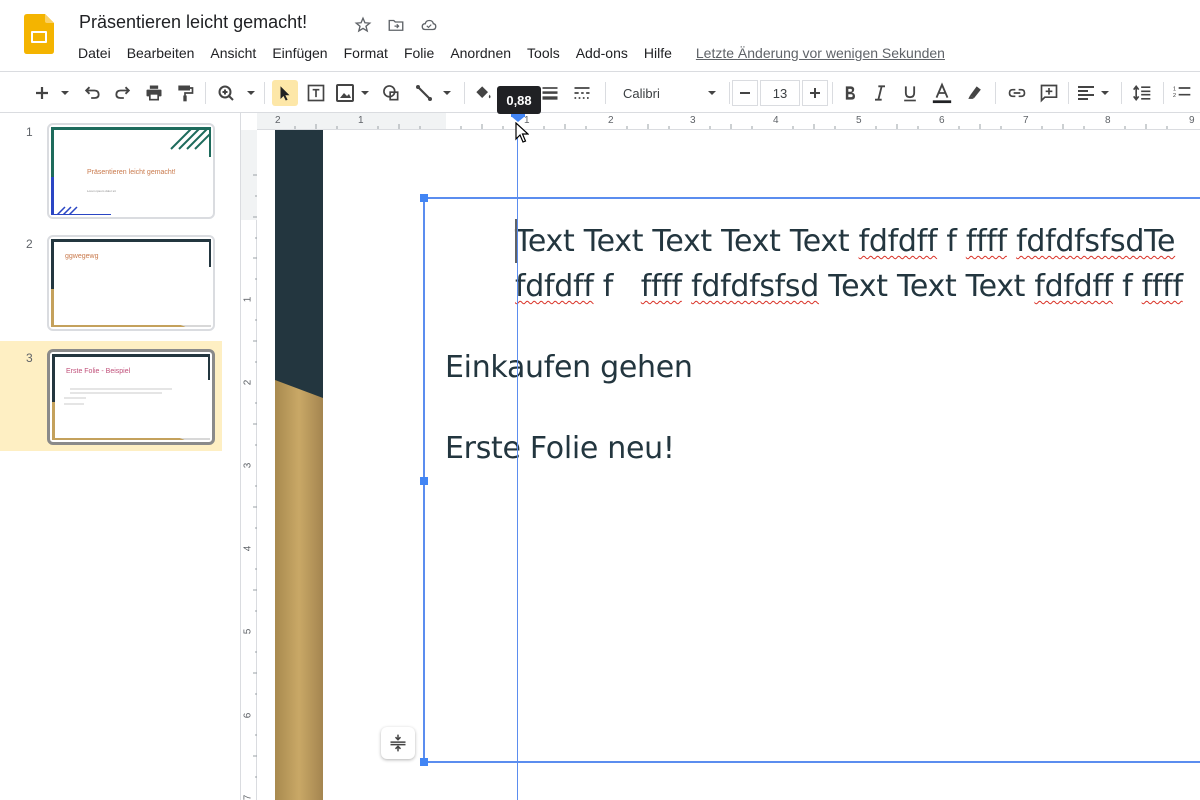 This screenshot has width=1200, height=800. Describe the element at coordinates (728, 121) in the screenshot. I see `horizontal-ruler: 2 1 1 2 3 4 5 6 7 8 9` at that location.